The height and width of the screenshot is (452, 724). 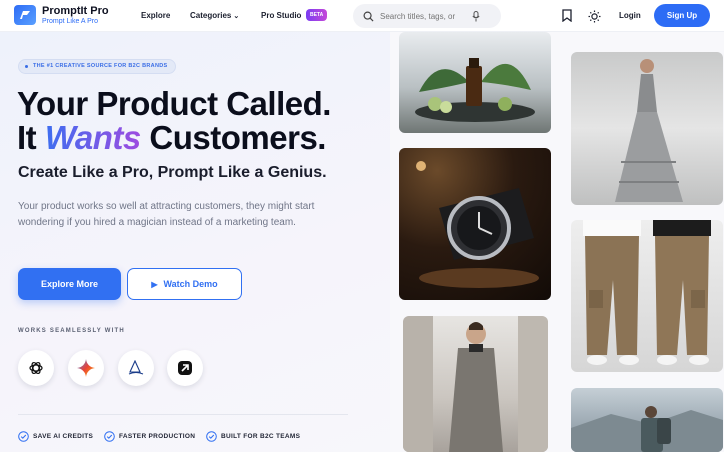 What do you see at coordinates (475, 82) in the screenshot?
I see `skincare-product-image` at bounding box center [475, 82].